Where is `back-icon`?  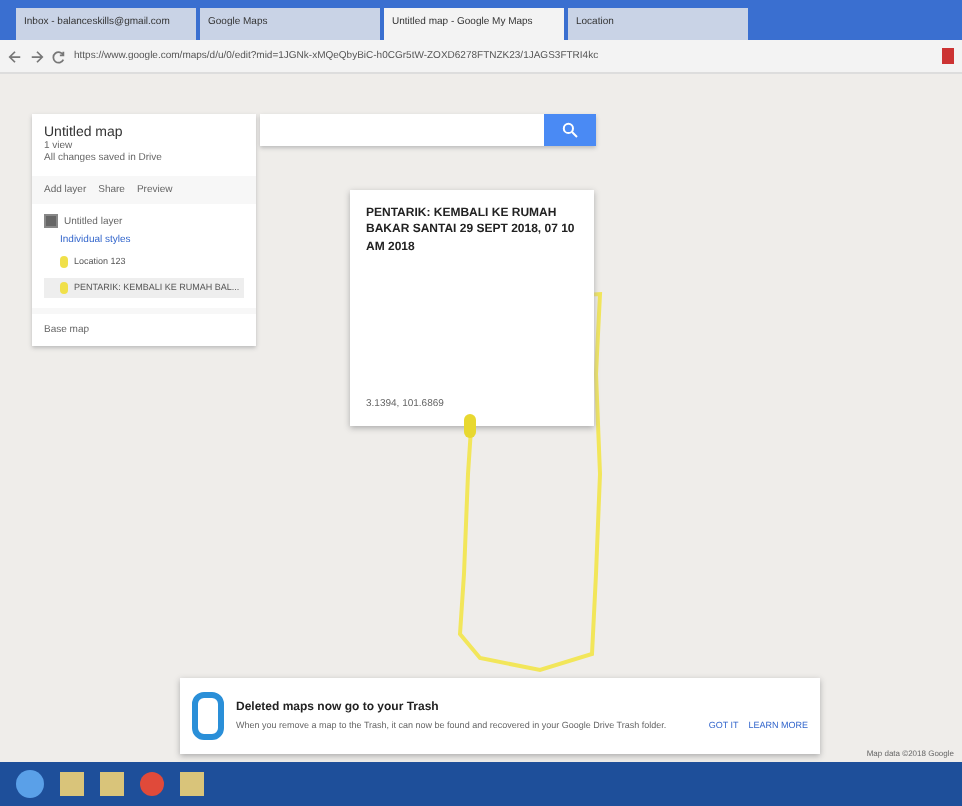
back-icon is located at coordinates (15, 56).